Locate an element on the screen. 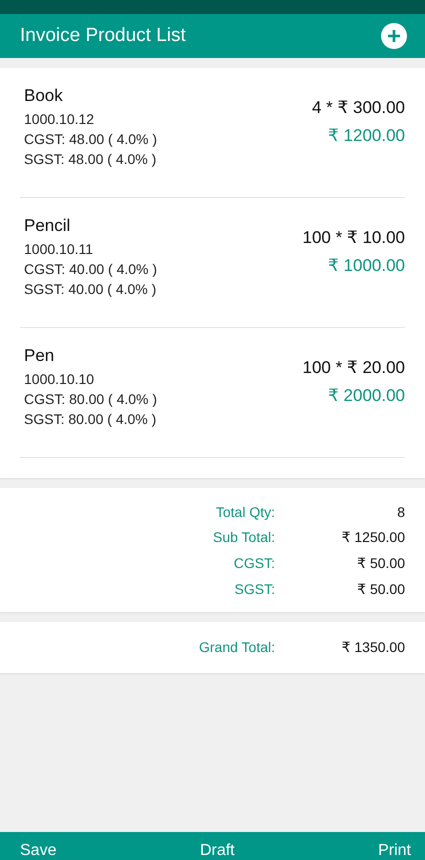 The width and height of the screenshot is (425, 860). cgst-text: CGST: 48.00 ( 4.0% ) is located at coordinates (91, 139).